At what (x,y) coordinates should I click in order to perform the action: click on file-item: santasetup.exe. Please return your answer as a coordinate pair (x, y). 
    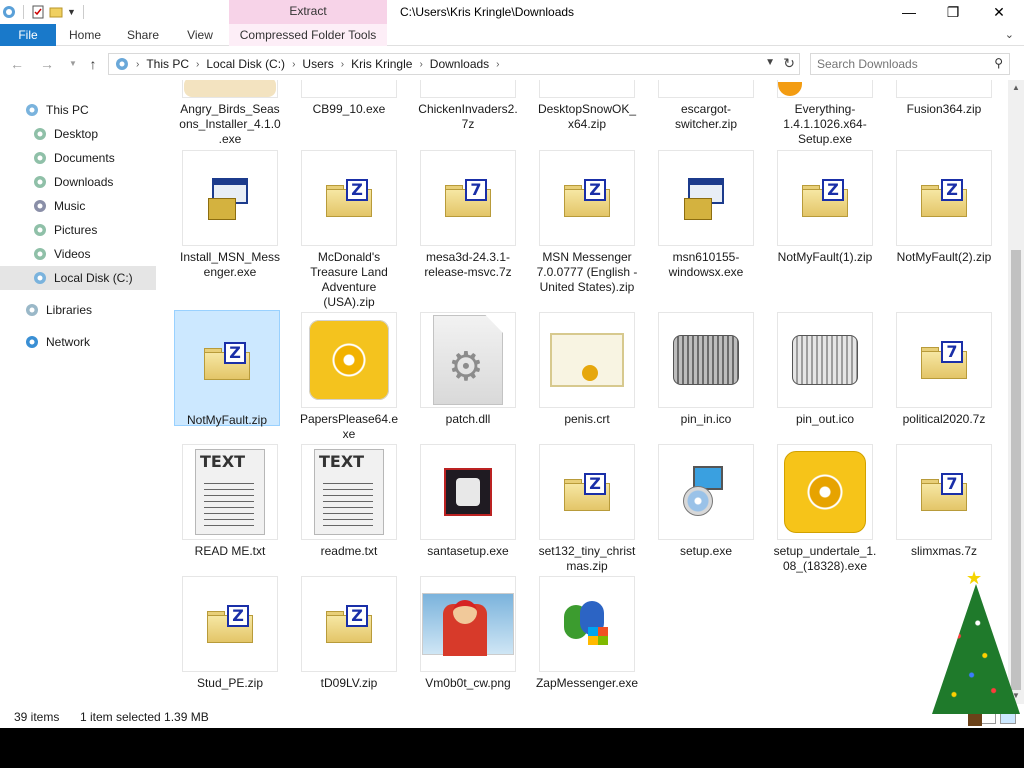
    Looking at the image, I should click on (466, 501).